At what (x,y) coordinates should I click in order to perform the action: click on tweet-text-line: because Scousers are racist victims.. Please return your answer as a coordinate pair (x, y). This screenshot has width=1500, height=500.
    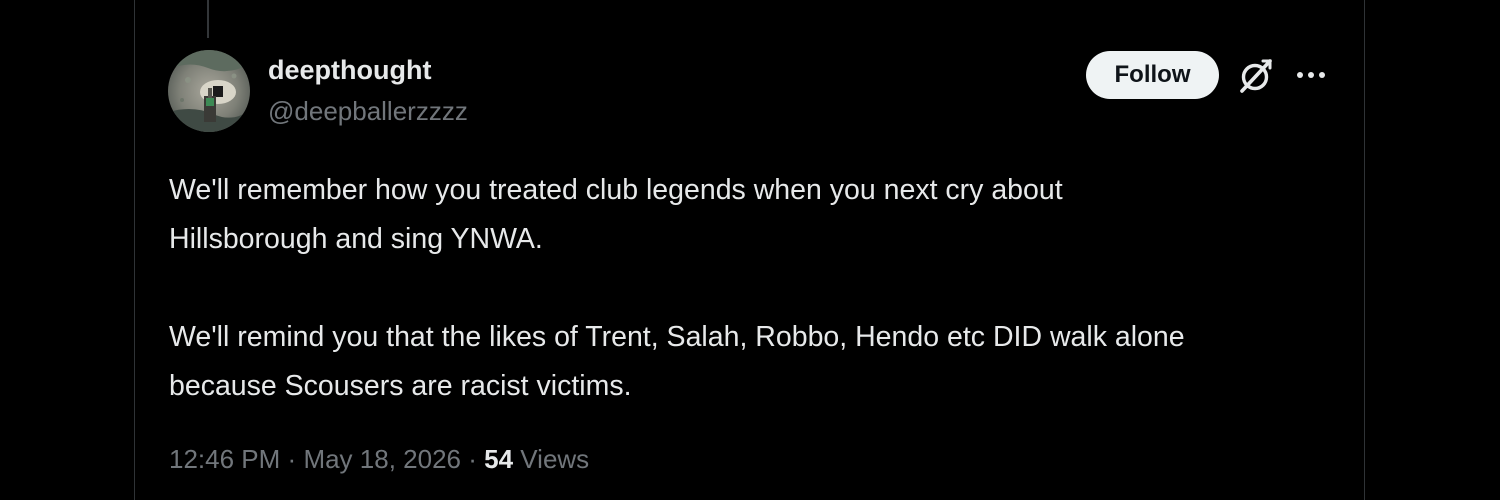
    Looking at the image, I should click on (400, 386).